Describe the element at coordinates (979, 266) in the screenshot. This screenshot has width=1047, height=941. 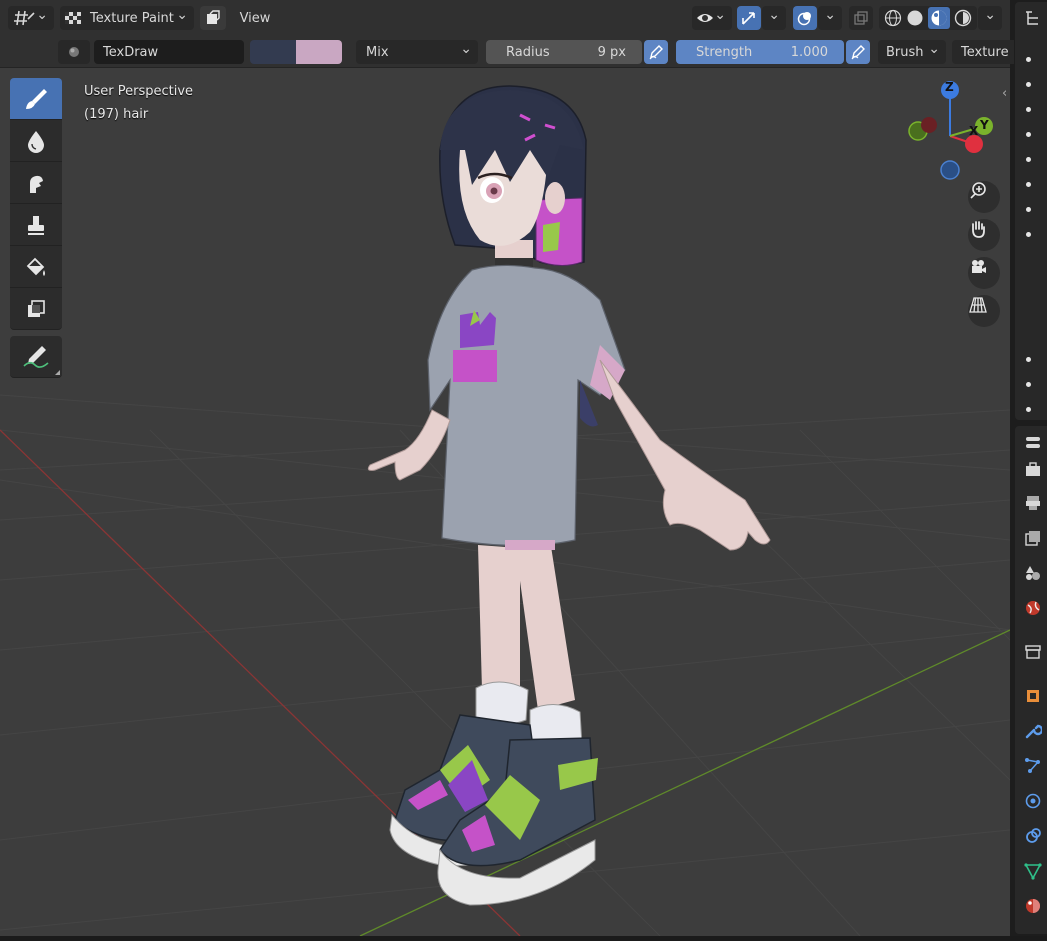
I see `camera-icon` at that location.